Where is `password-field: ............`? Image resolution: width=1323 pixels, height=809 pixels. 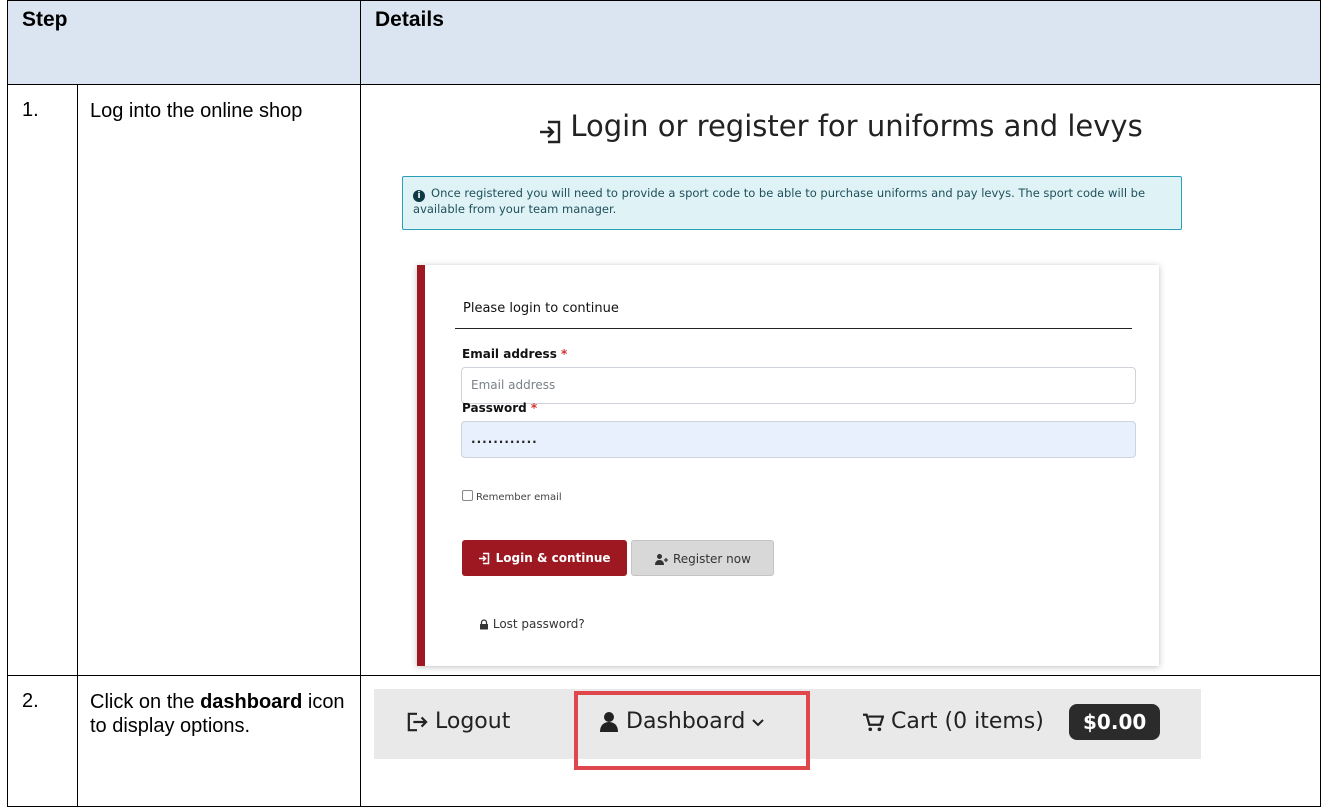
password-field: ............ is located at coordinates (799, 439).